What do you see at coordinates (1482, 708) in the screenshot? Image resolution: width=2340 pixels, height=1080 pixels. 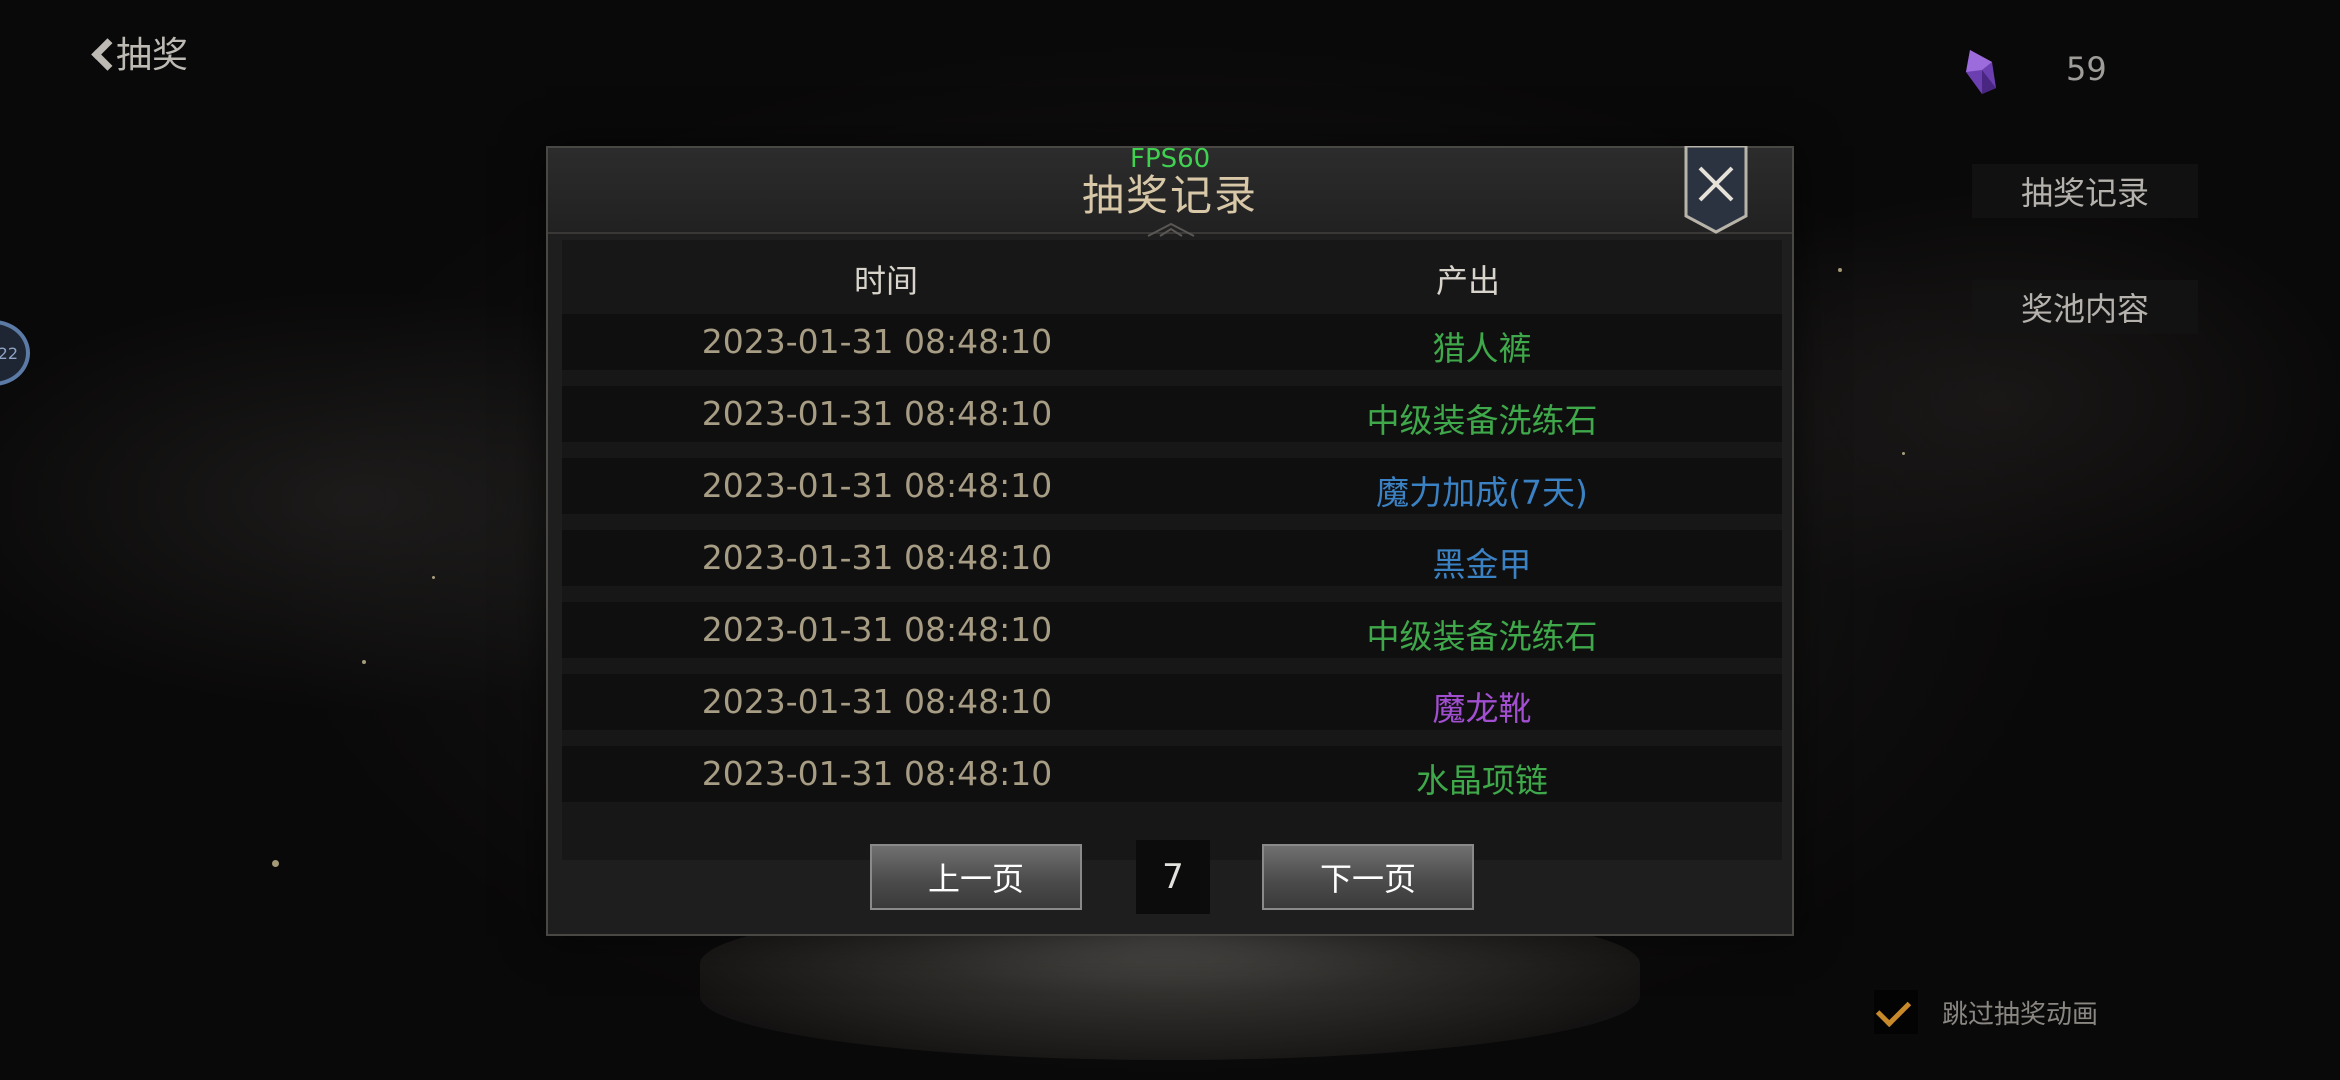 I see `row-output: 魔龙靴` at bounding box center [1482, 708].